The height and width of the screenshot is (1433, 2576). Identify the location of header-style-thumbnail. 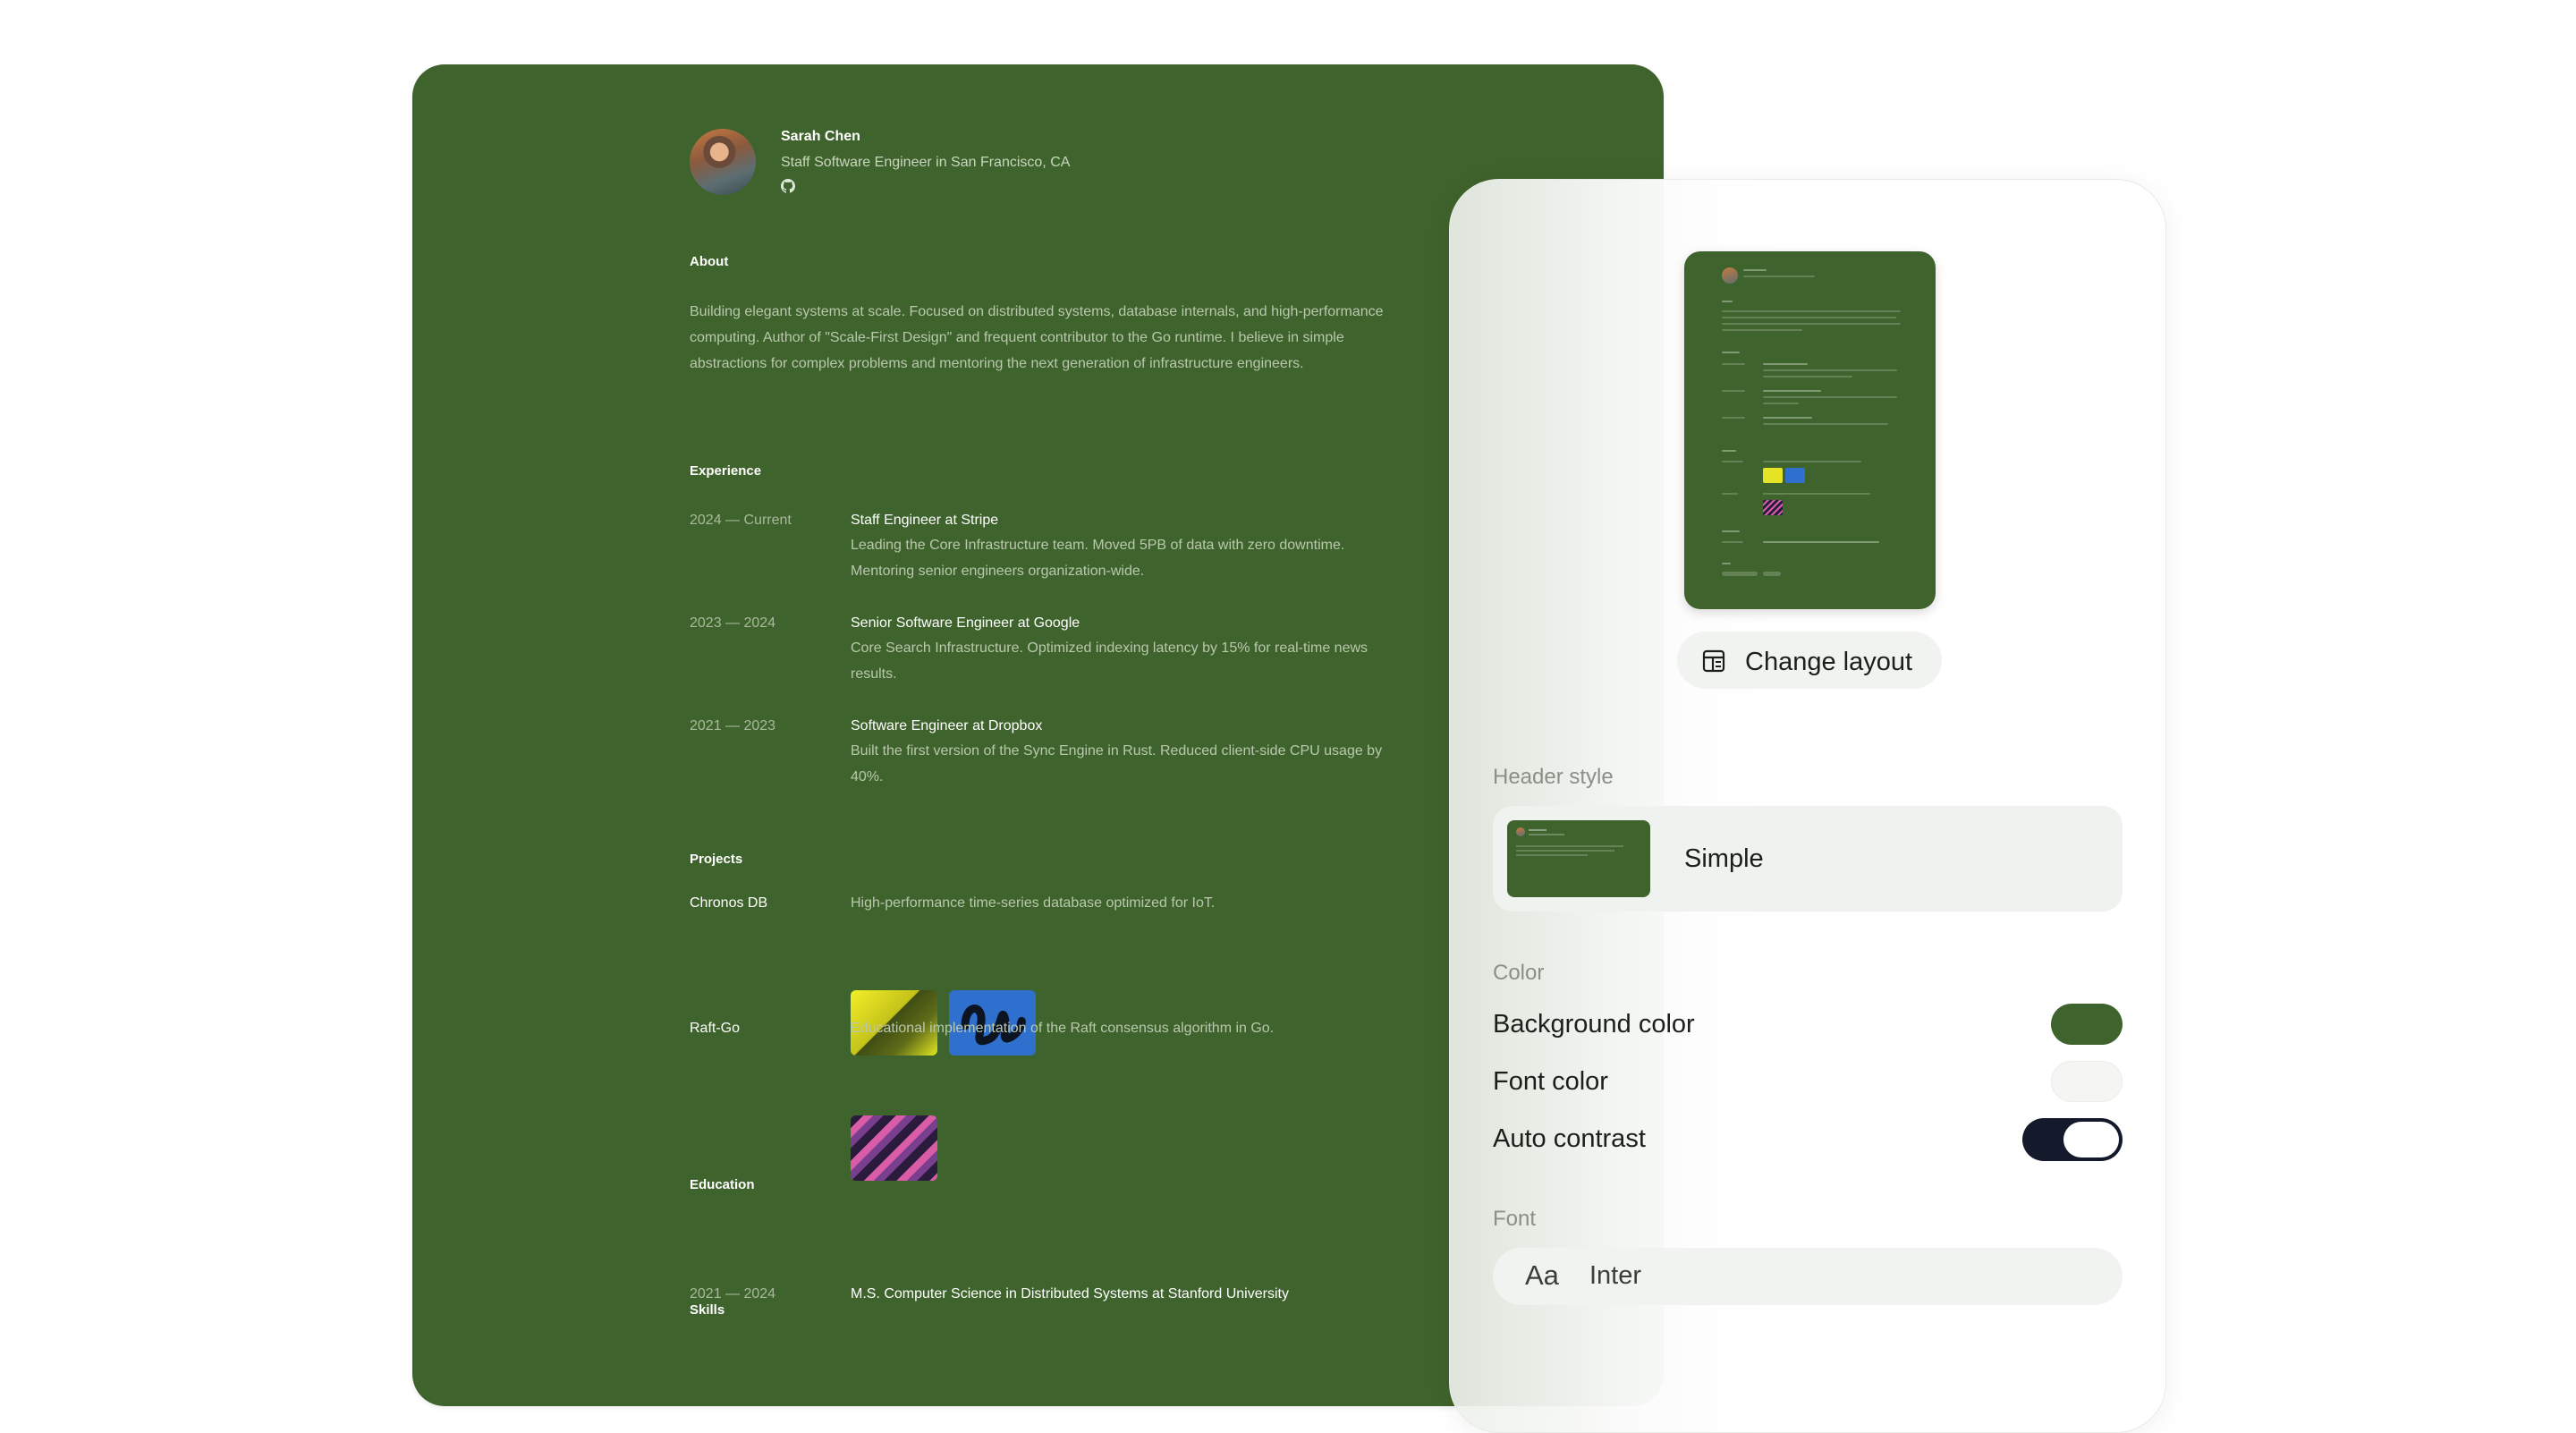
(1578, 858).